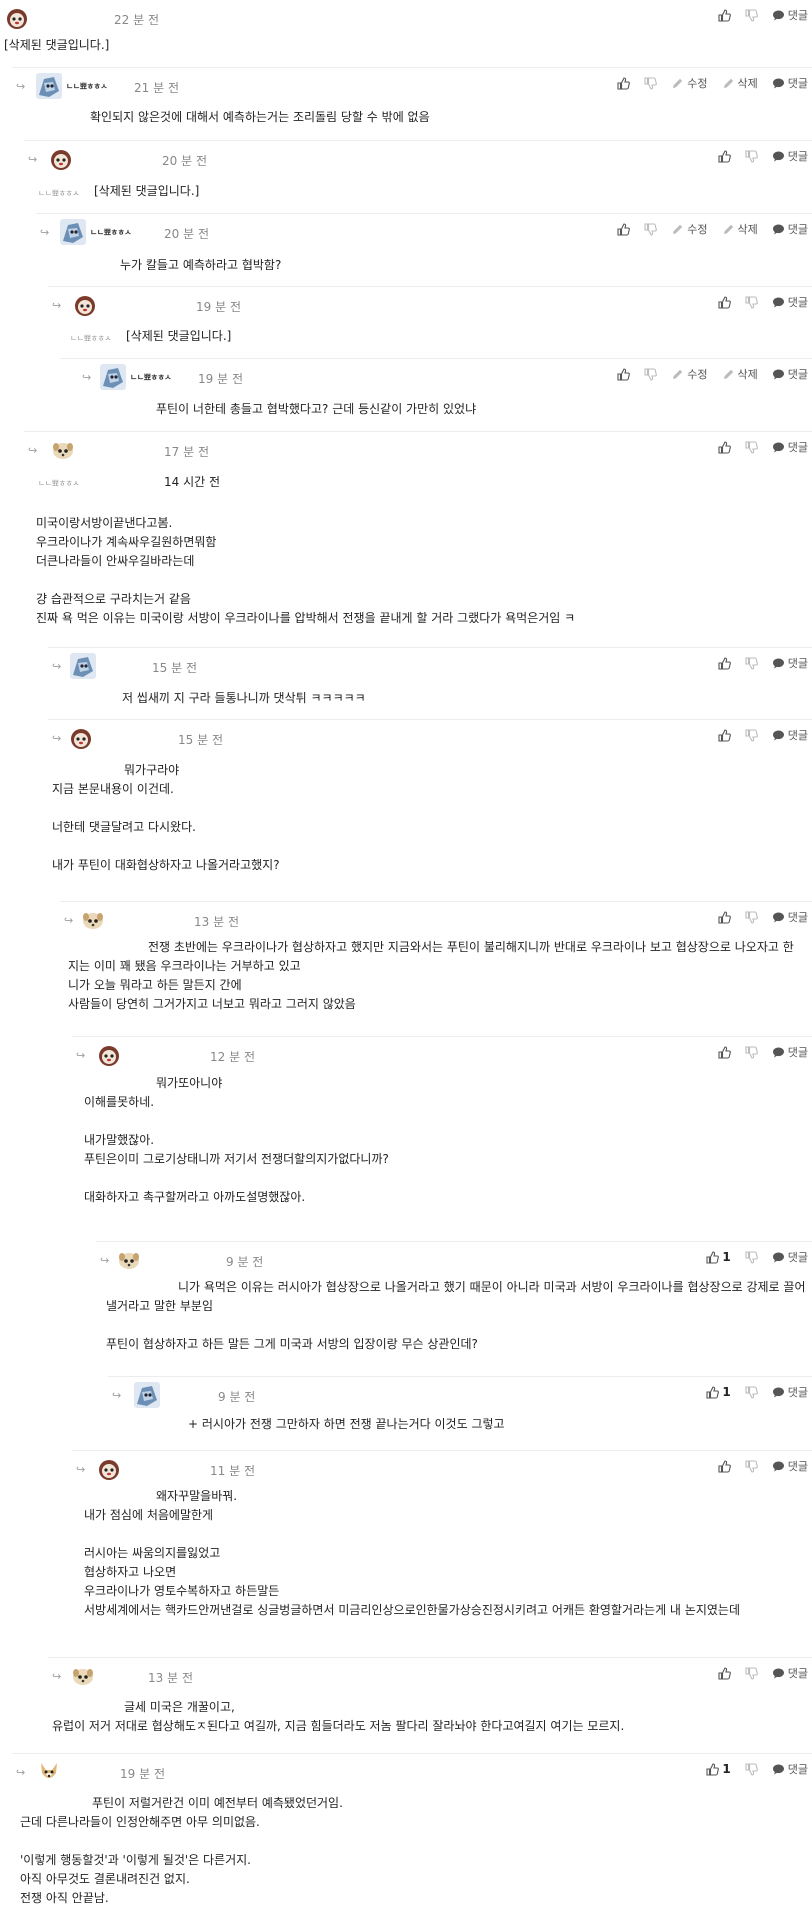 The image size is (812, 1924). Describe the element at coordinates (677, 229) in the screenshot. I see `pencil-icon` at that location.